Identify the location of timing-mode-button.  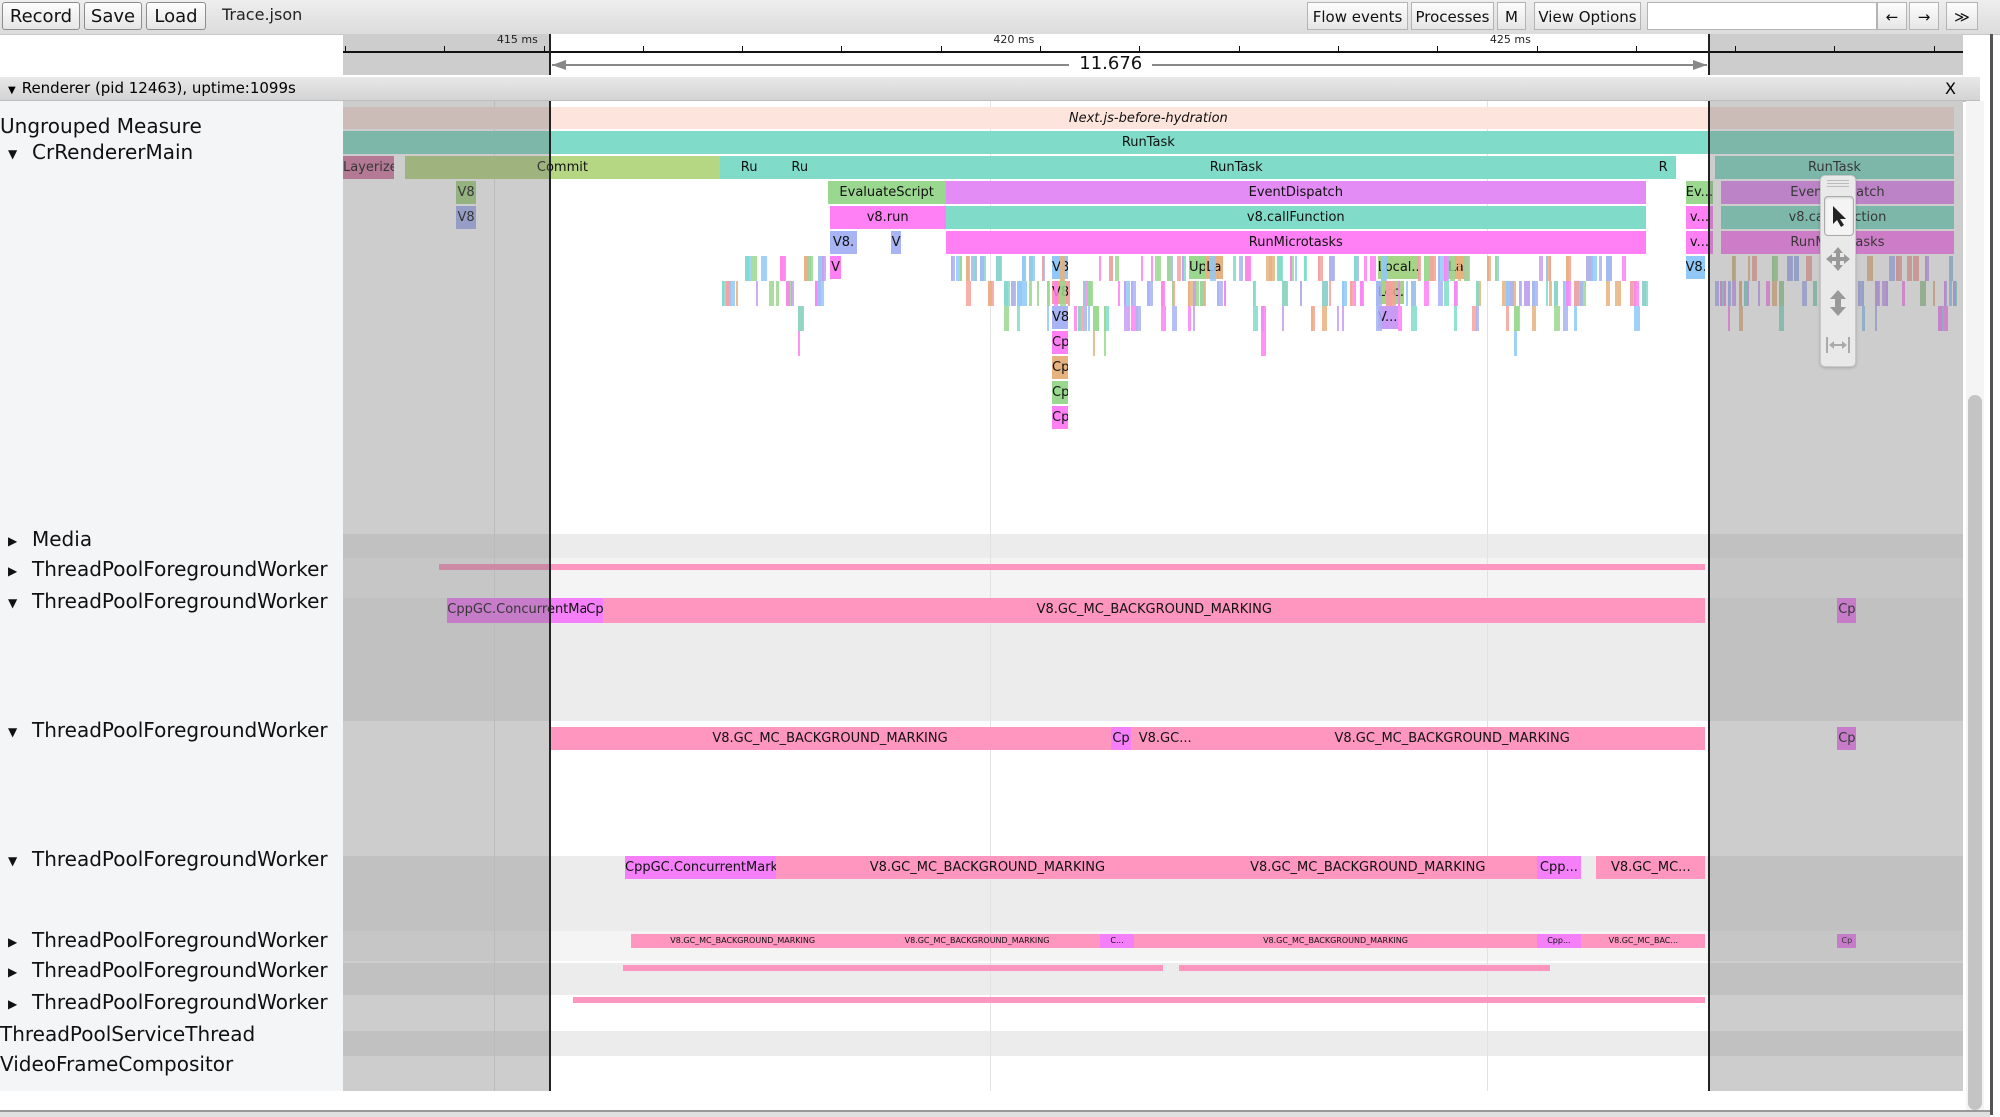
(1838, 345).